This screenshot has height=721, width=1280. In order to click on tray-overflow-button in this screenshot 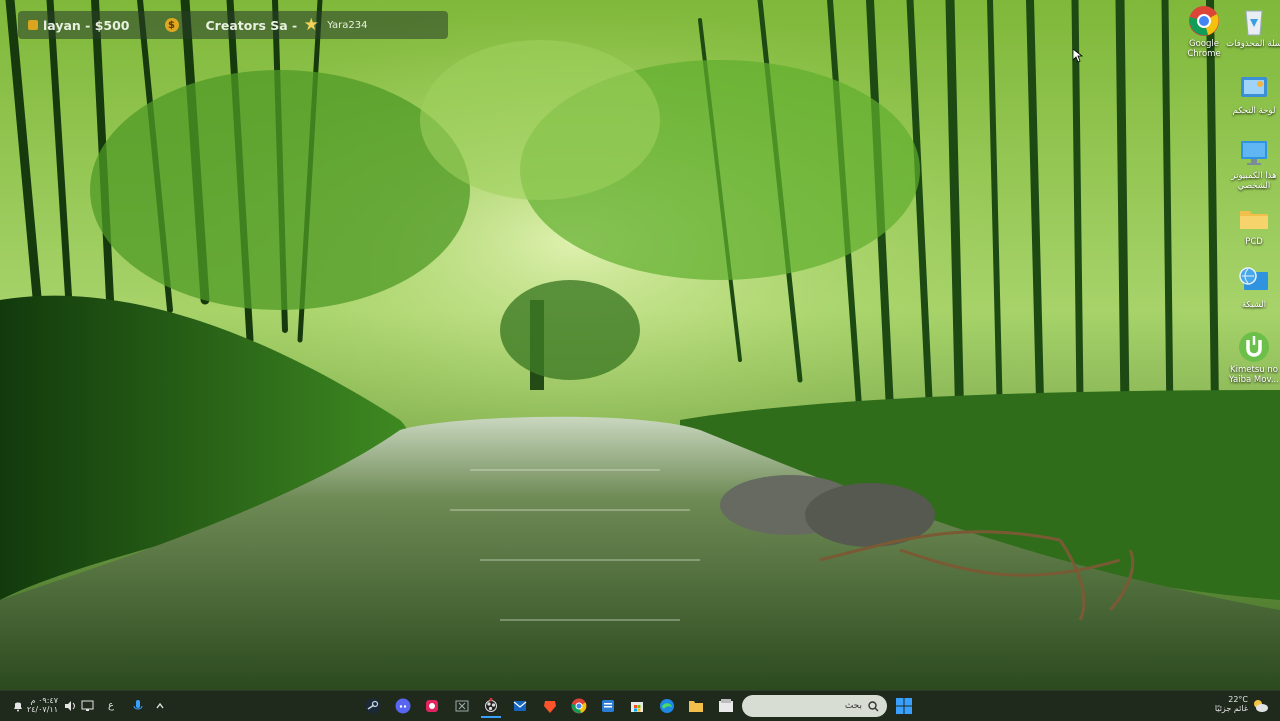, I will do `click(160, 706)`.